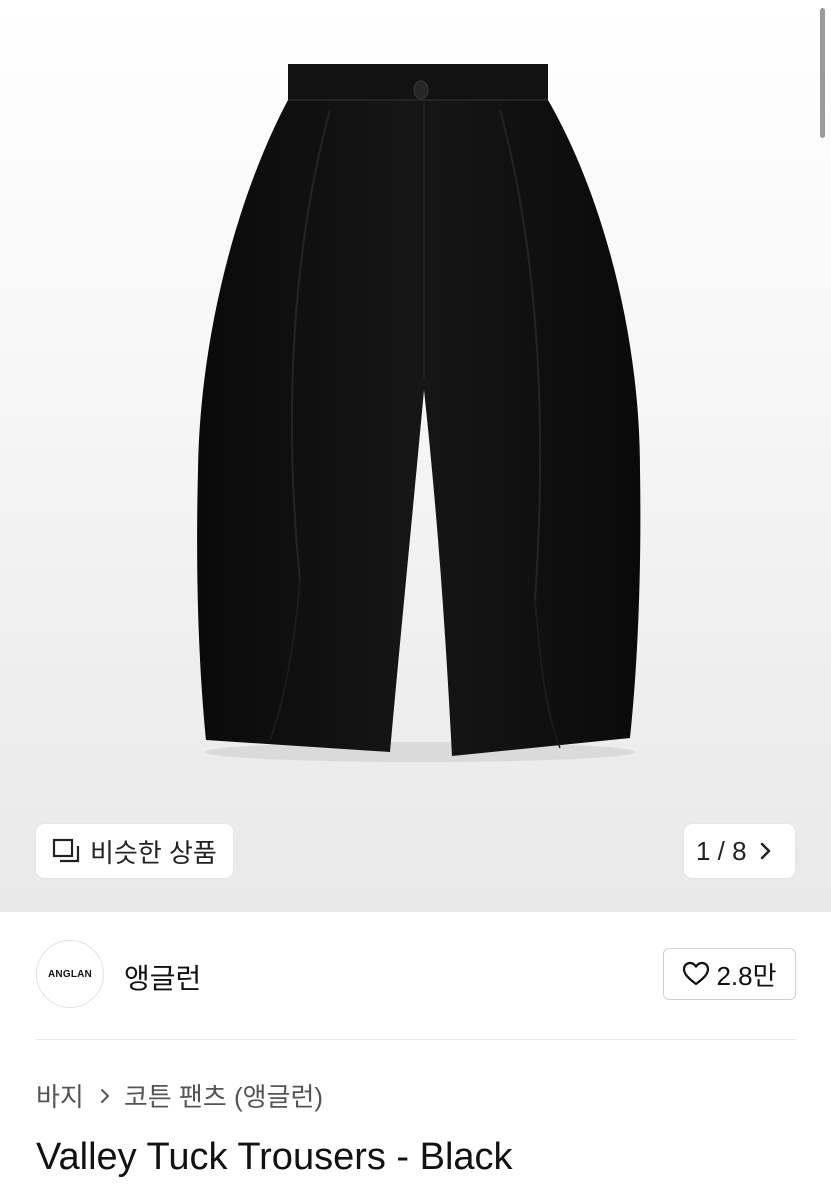  I want to click on similar-products-button: 비슷한 상품, so click(134, 851).